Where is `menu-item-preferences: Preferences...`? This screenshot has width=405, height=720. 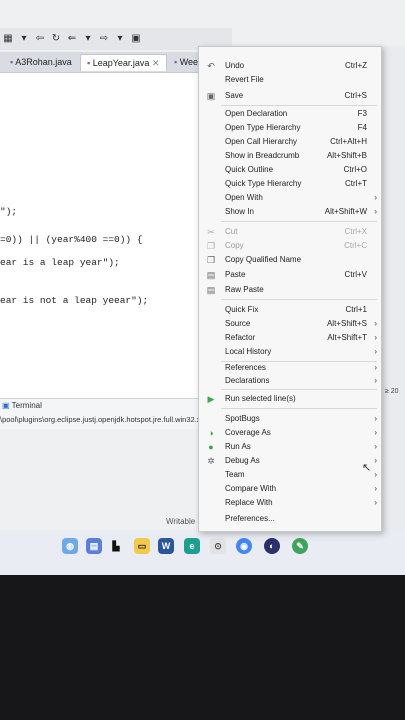 menu-item-preferences: Preferences... is located at coordinates (290, 519).